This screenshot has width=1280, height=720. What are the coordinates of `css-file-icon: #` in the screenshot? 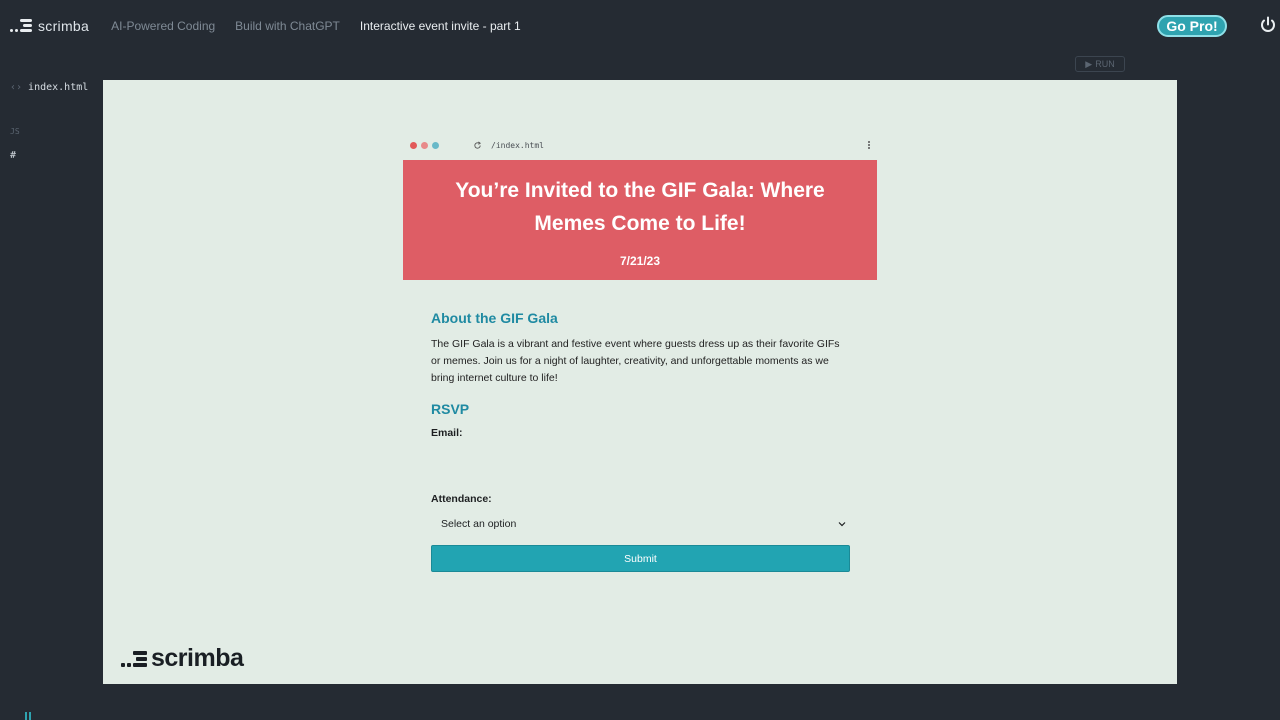 It's located at (13, 155).